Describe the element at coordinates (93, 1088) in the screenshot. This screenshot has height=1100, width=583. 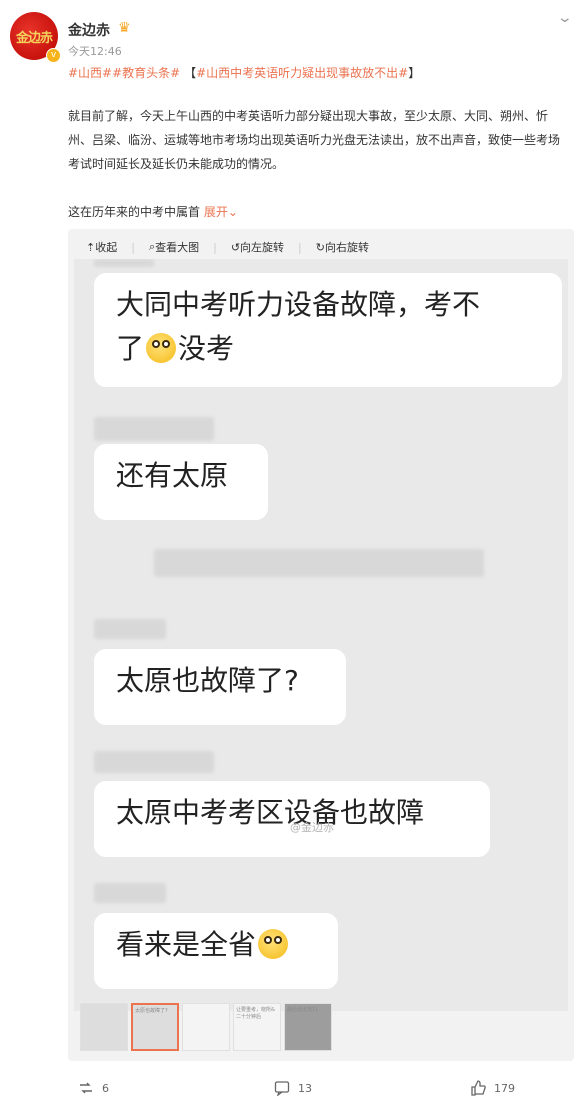
I see `repost-button: 6` at that location.